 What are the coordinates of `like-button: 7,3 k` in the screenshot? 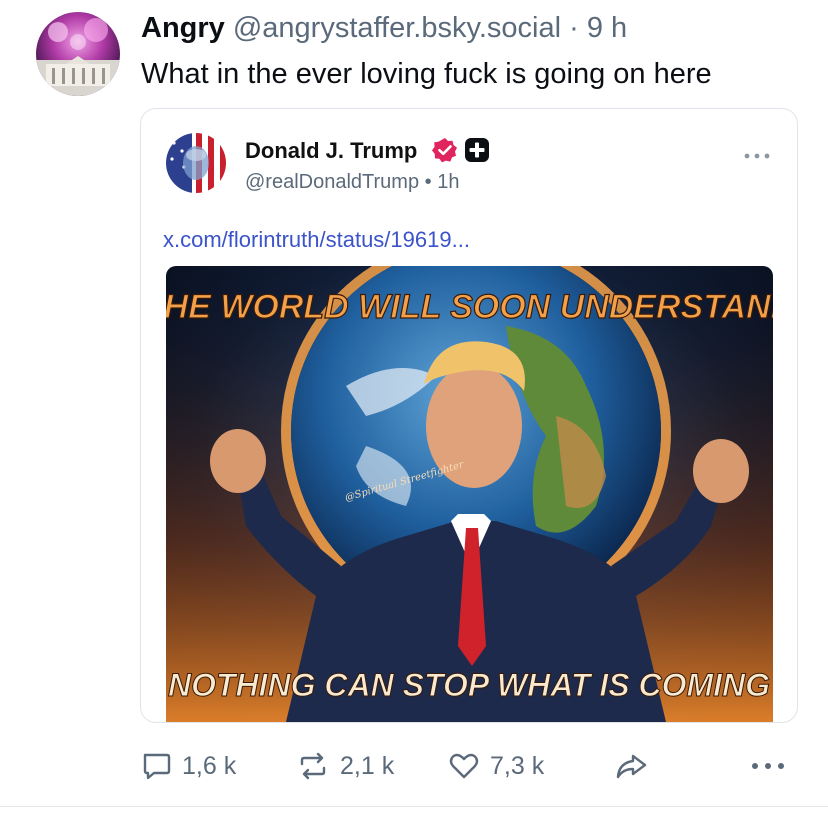 It's located at (496, 766).